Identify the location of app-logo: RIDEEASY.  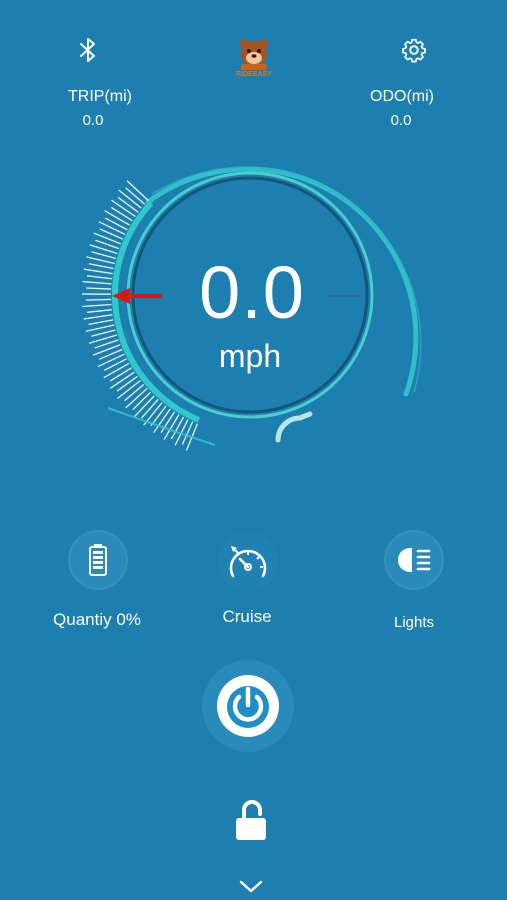
(254, 58).